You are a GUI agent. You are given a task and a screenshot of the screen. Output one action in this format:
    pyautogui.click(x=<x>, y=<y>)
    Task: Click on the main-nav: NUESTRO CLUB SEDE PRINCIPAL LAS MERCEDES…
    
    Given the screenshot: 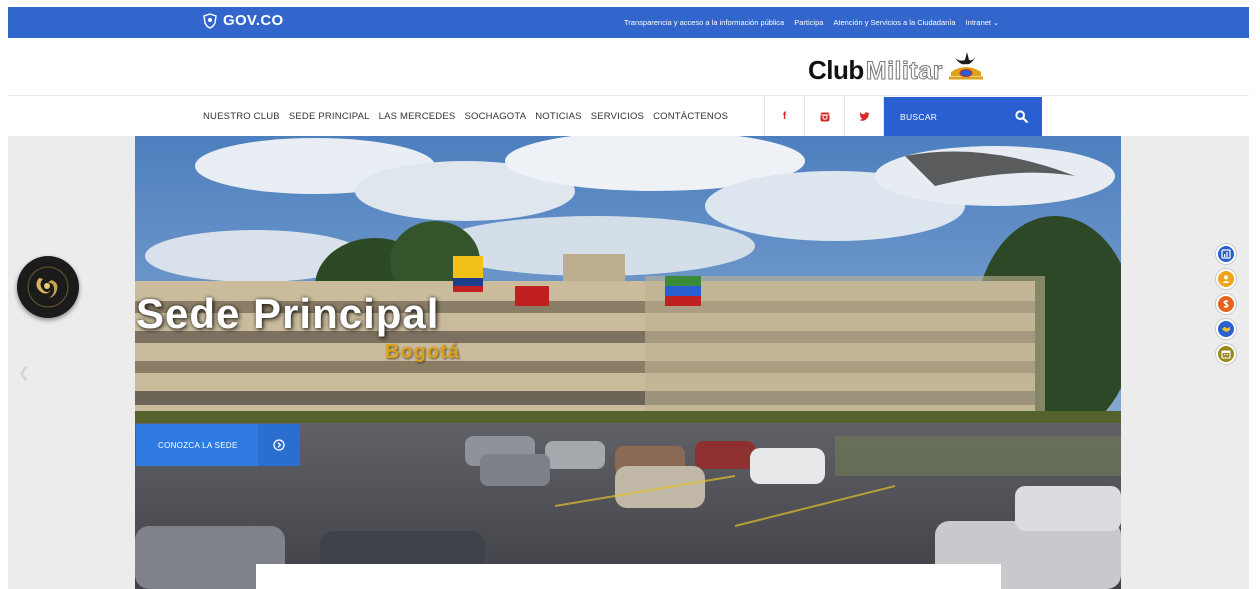 What is the action you would take?
    pyautogui.click(x=628, y=116)
    